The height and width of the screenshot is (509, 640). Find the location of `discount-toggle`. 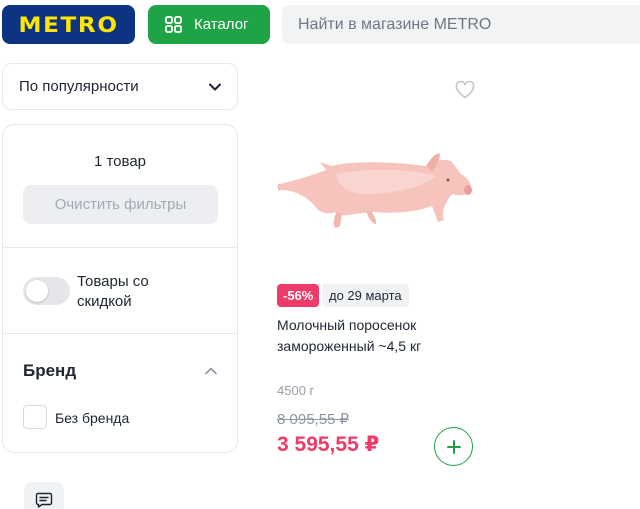

discount-toggle is located at coordinates (46, 291).